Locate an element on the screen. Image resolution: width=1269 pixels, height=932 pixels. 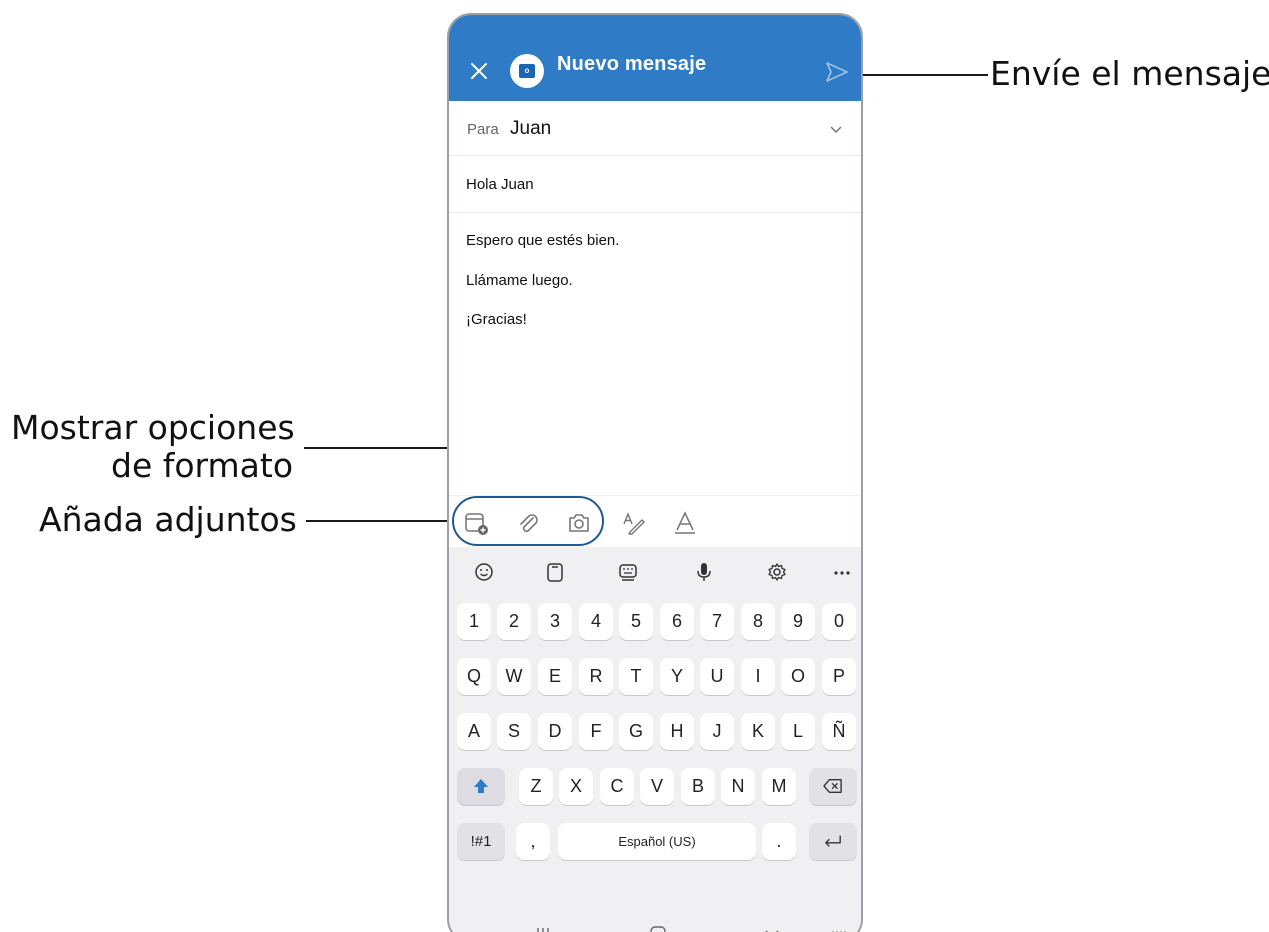
key-c: C is located at coordinates (617, 786).